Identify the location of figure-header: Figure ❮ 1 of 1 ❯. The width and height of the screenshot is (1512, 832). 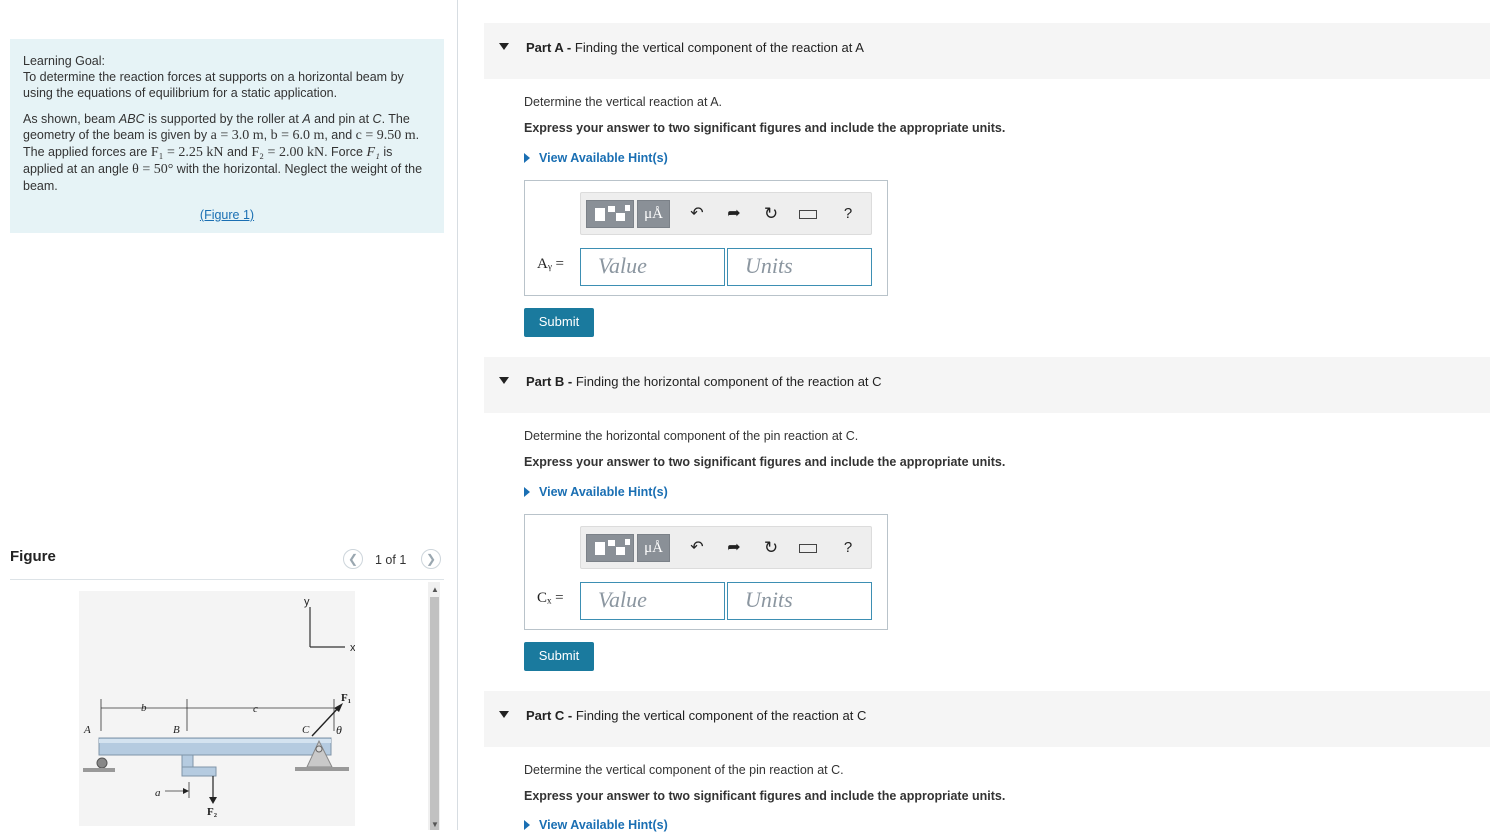
(227, 562).